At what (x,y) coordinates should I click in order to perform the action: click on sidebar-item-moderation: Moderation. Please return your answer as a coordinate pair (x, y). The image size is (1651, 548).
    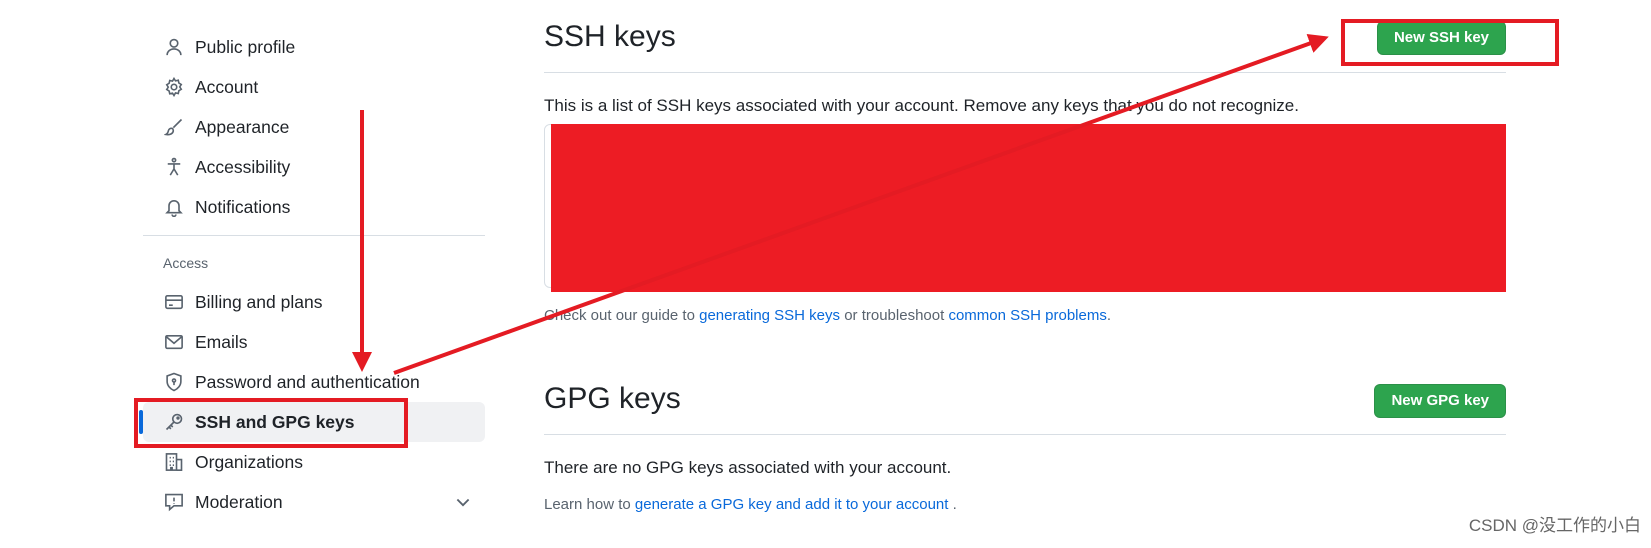
    Looking at the image, I should click on (314, 502).